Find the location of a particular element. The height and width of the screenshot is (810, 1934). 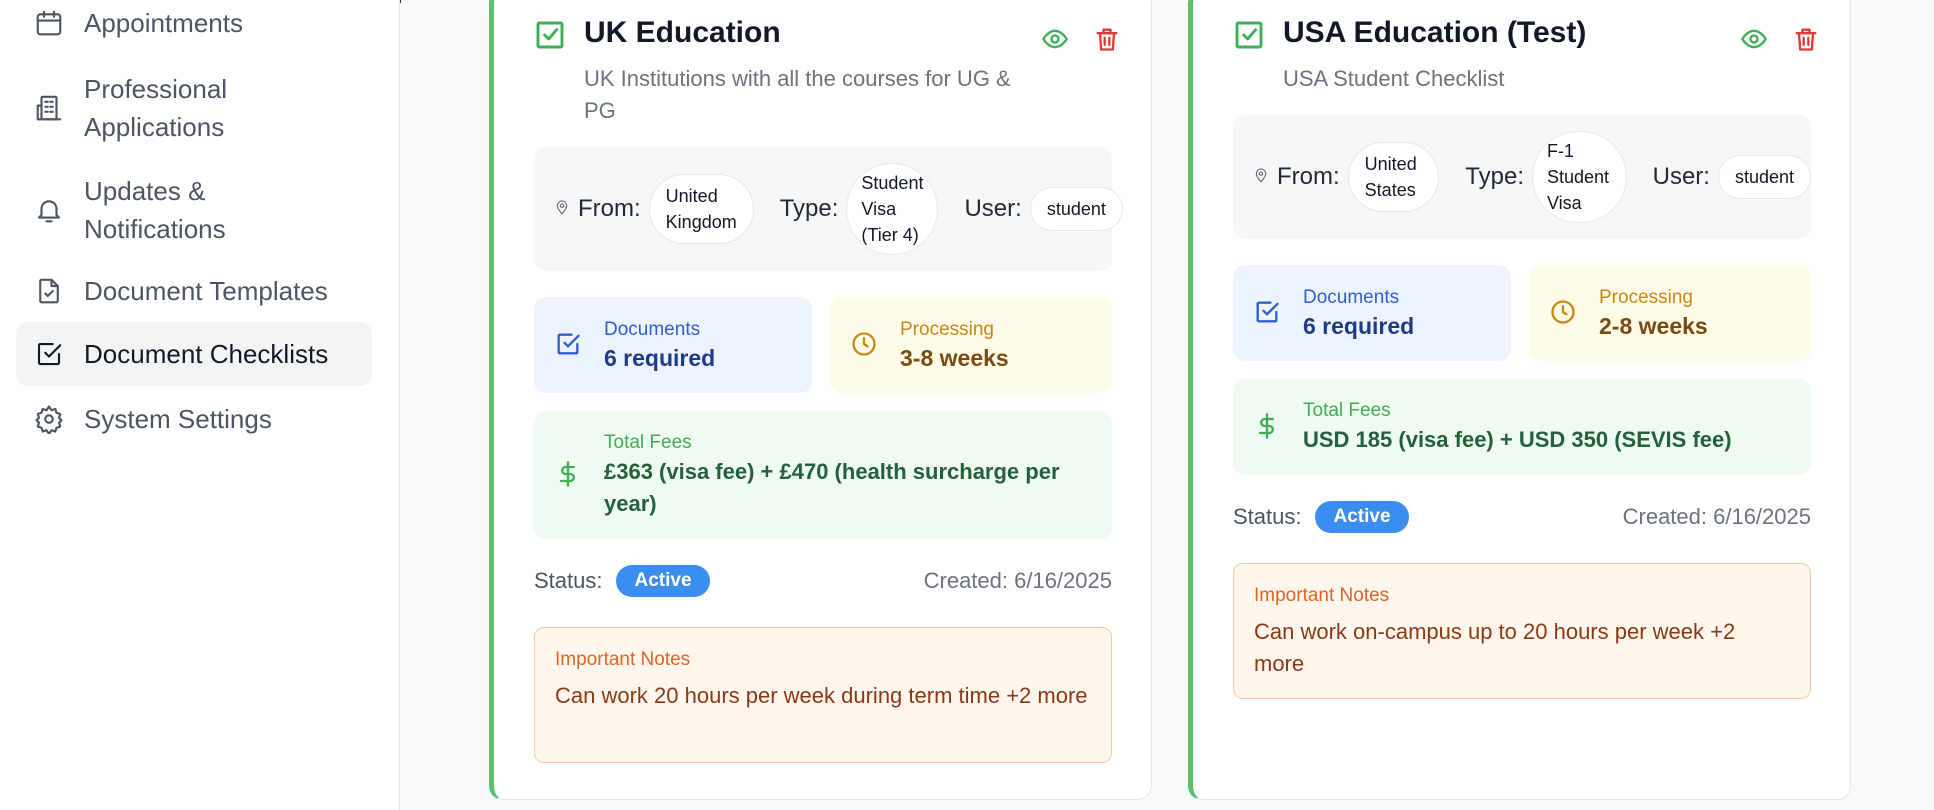

sidebar-item-professional-applications: Professional Applications is located at coordinates (194, 108).